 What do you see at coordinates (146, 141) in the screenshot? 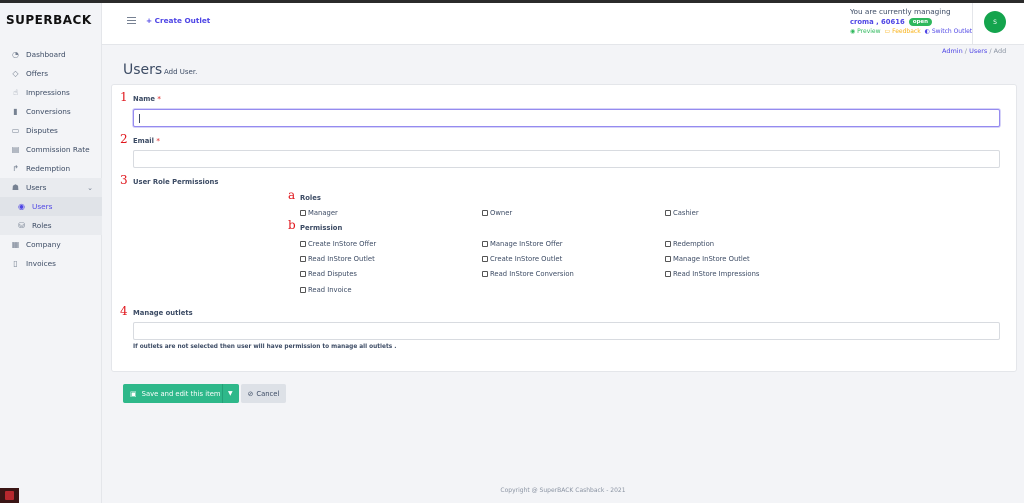
I see `email-label: Email *` at bounding box center [146, 141].